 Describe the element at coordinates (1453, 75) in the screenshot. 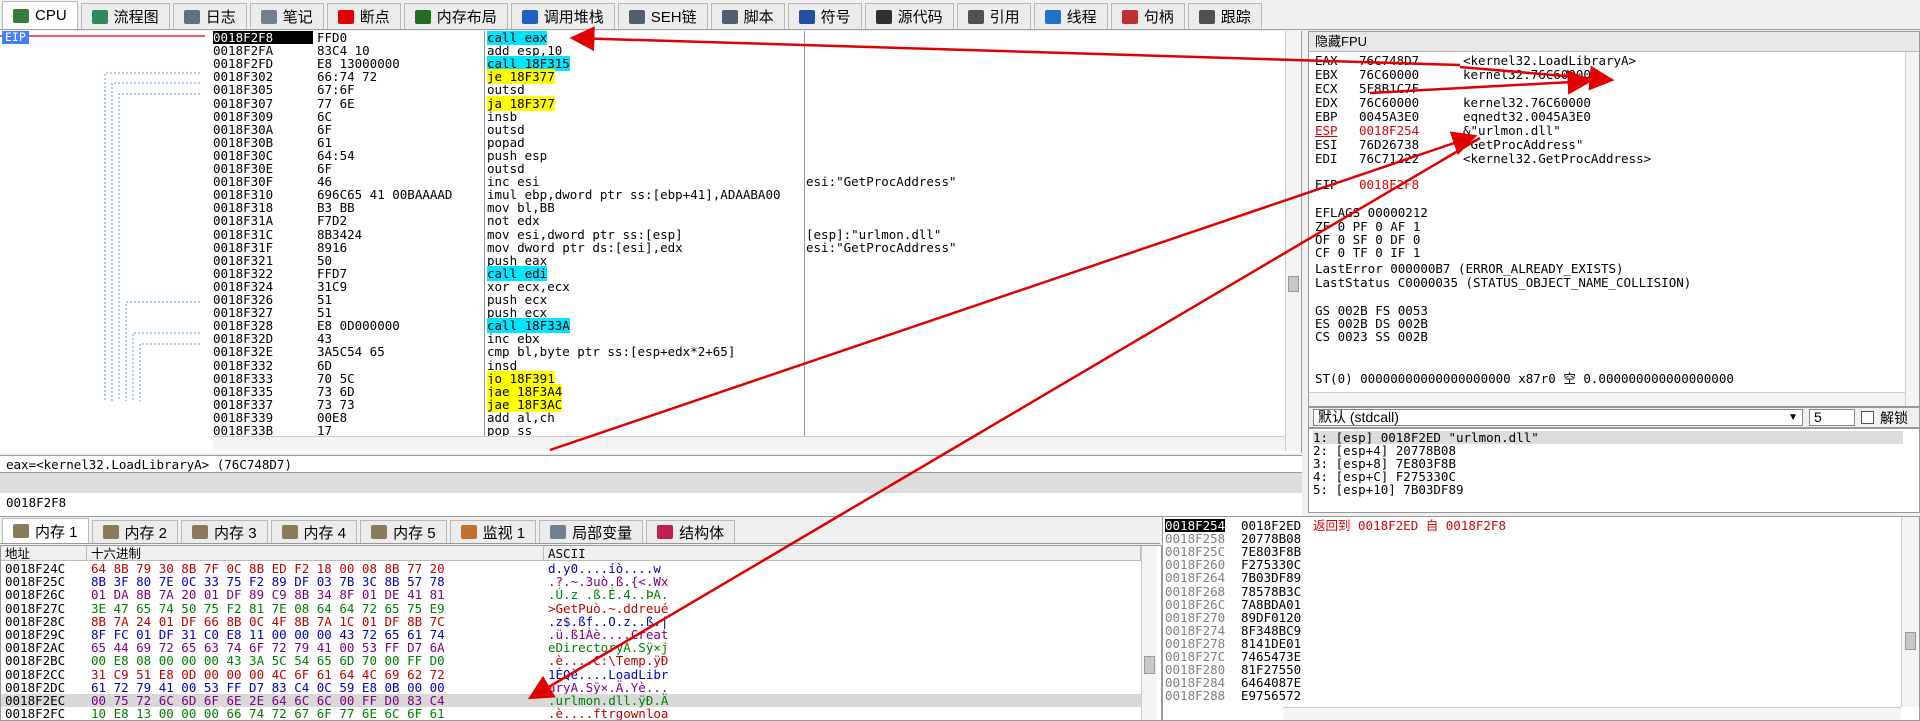

I see `register-ebx: EBX 76C60000 kernel32.76C60000` at that location.